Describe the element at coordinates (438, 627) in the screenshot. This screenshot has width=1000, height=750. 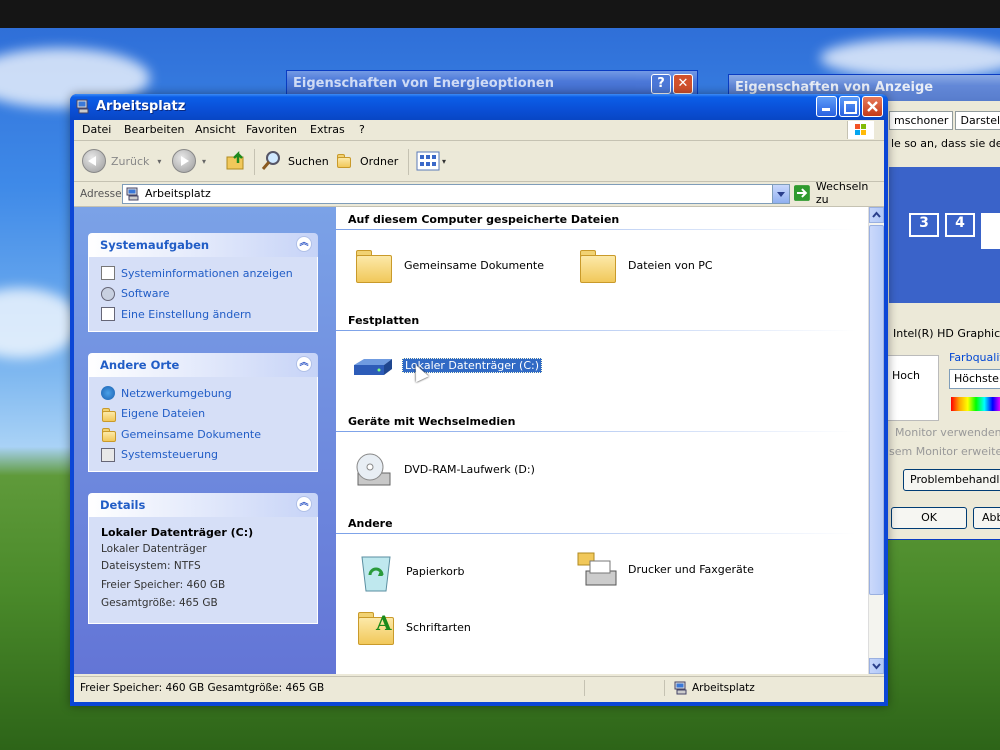
I see `item-fonts-label: Schriftarten` at that location.